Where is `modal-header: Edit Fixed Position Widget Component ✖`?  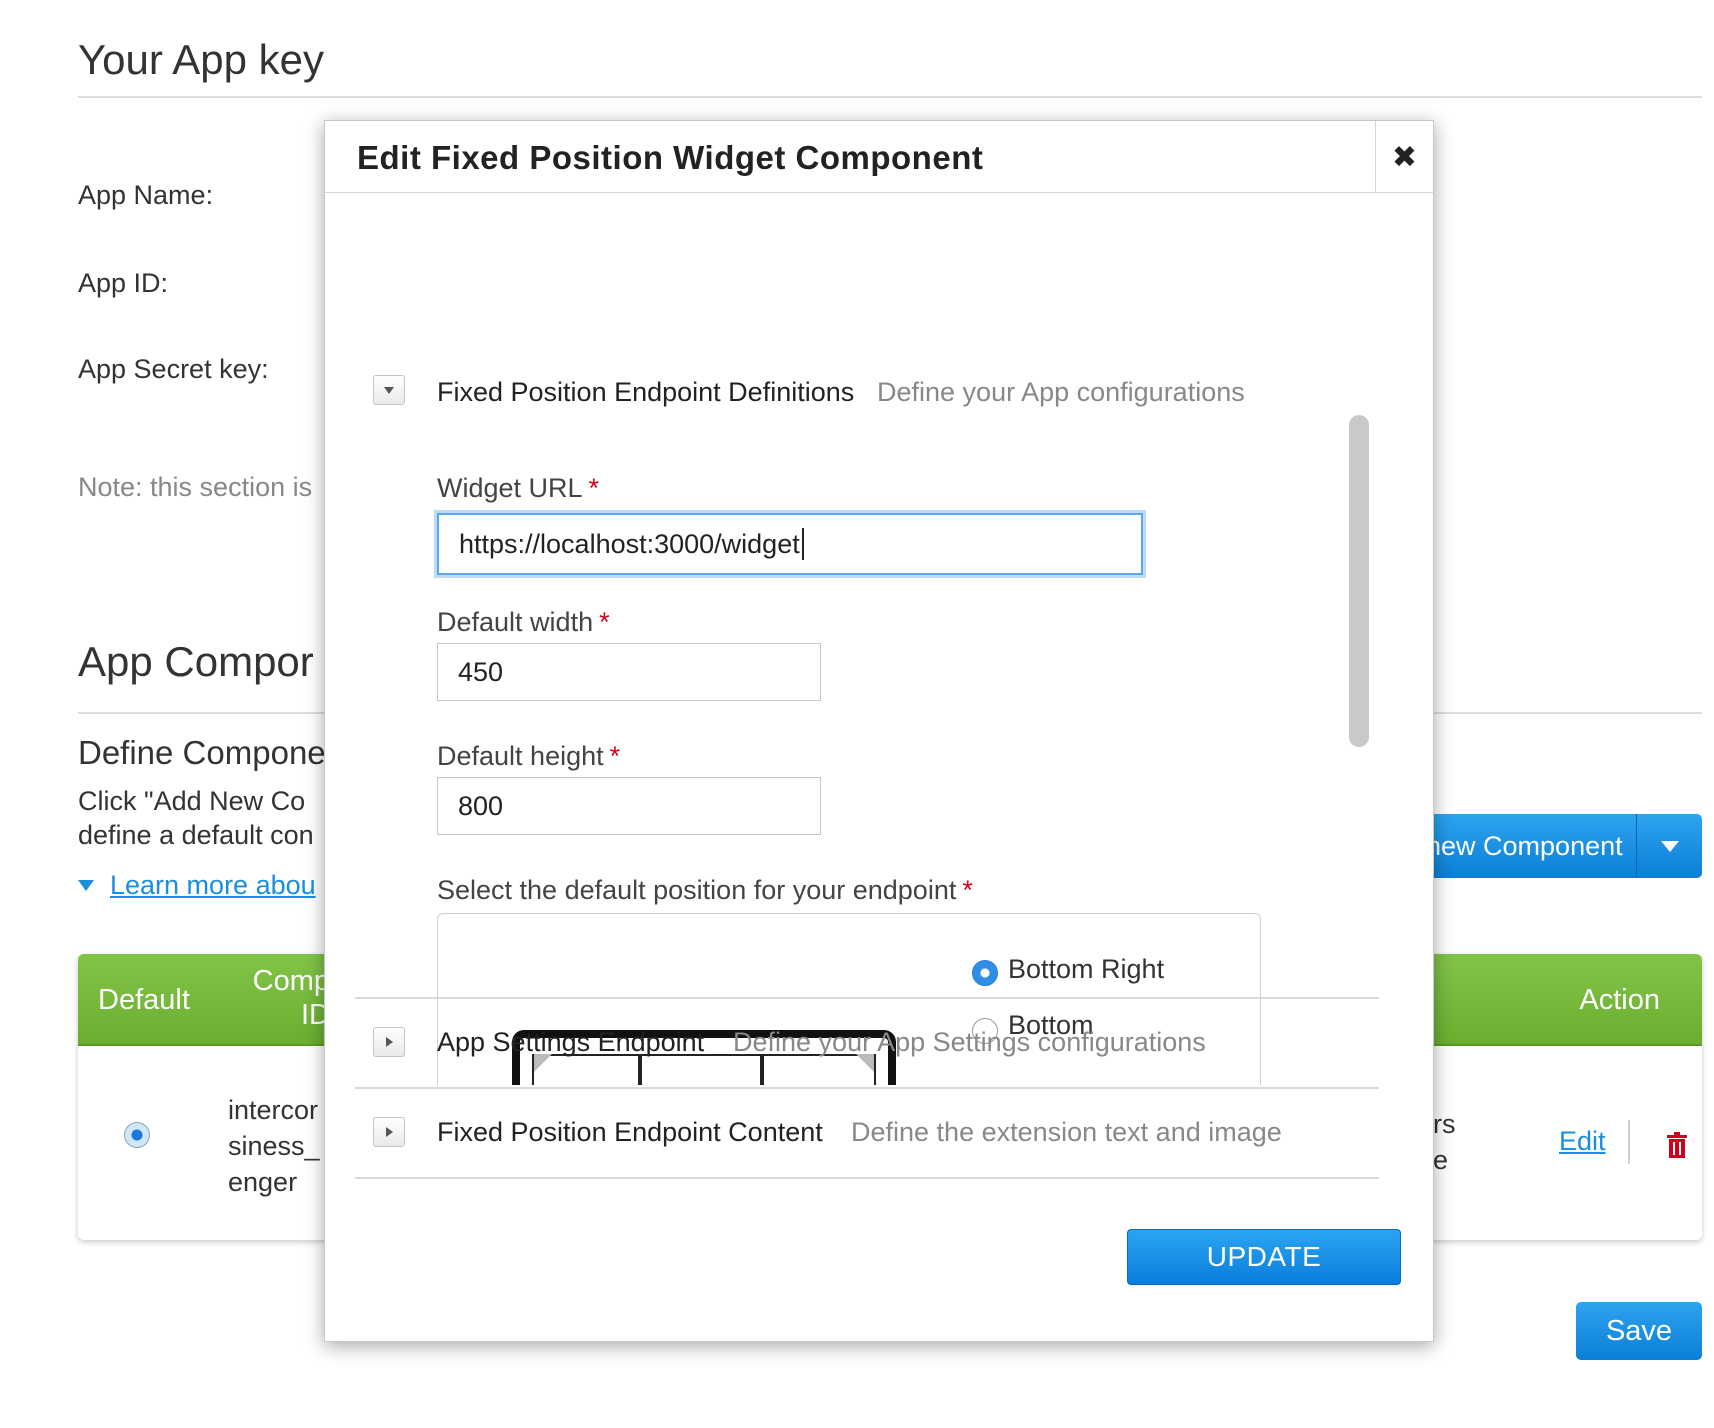 modal-header: Edit Fixed Position Widget Component ✖ is located at coordinates (879, 157).